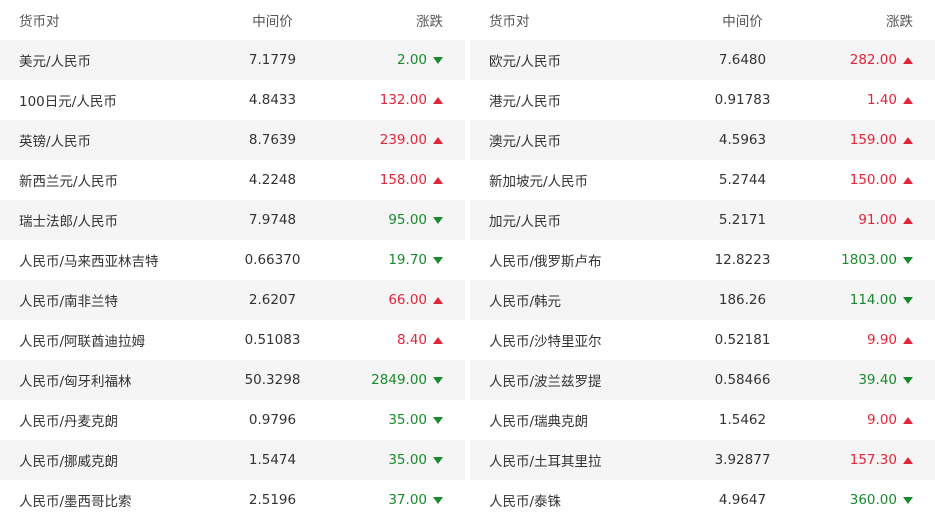 This screenshot has height=523, width=935. Describe the element at coordinates (525, 142) in the screenshot. I see `currency-pair: 澳元/人民币` at that location.